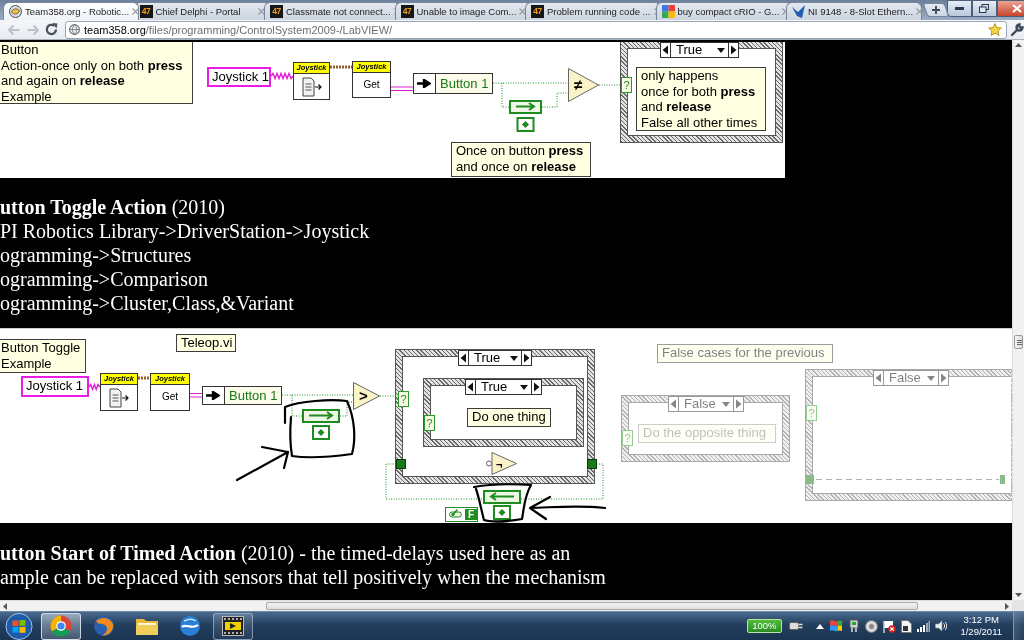 Image resolution: width=1024 pixels, height=640 pixels. What do you see at coordinates (501, 463) in the screenshot?
I see `not-gate: ¬` at bounding box center [501, 463].